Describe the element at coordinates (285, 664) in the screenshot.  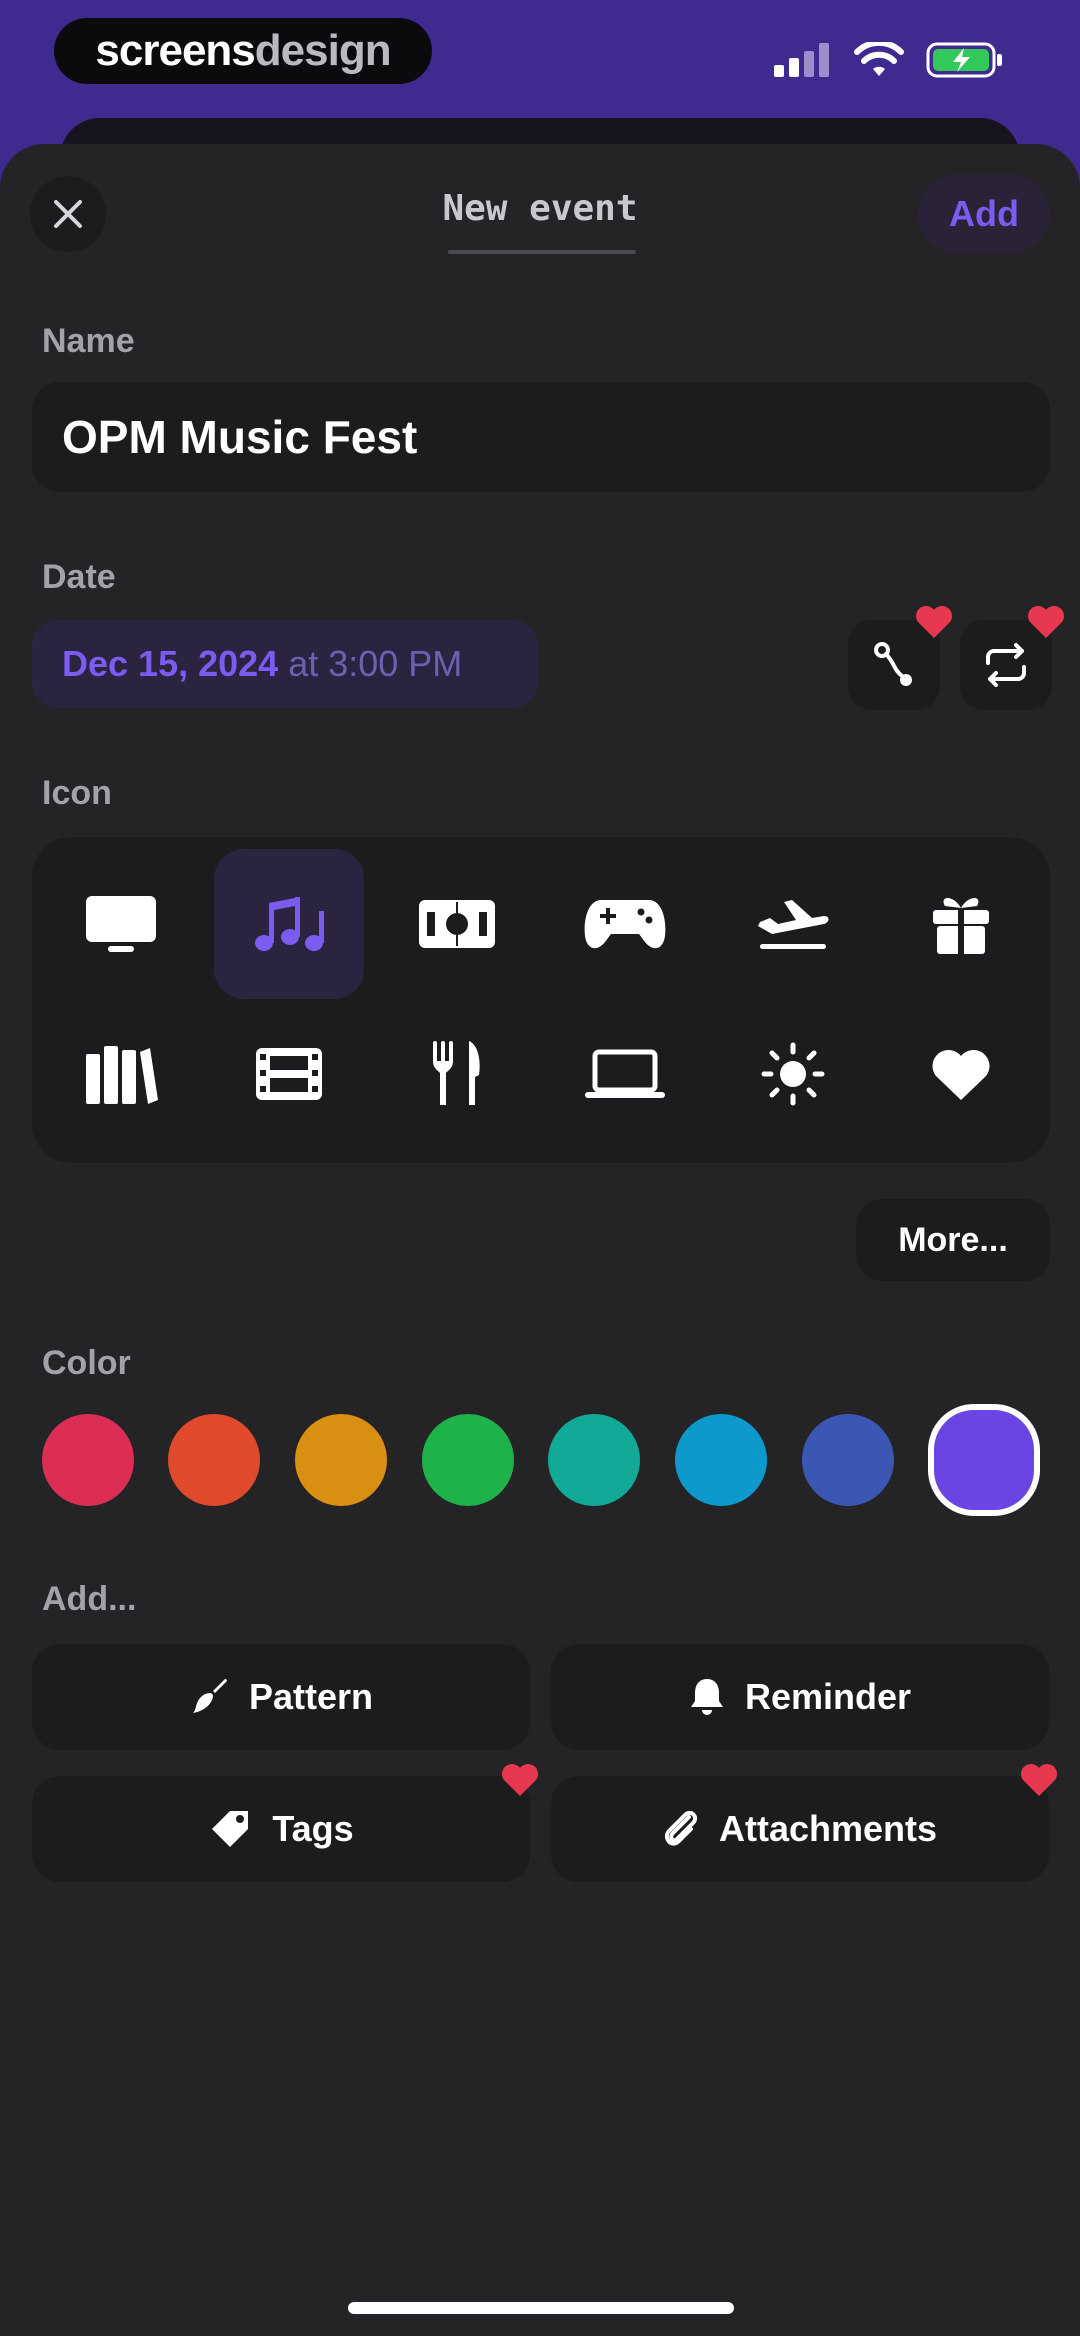
I see `date-picker-button: Dec 15, 2024 at 3:00 PM` at that location.